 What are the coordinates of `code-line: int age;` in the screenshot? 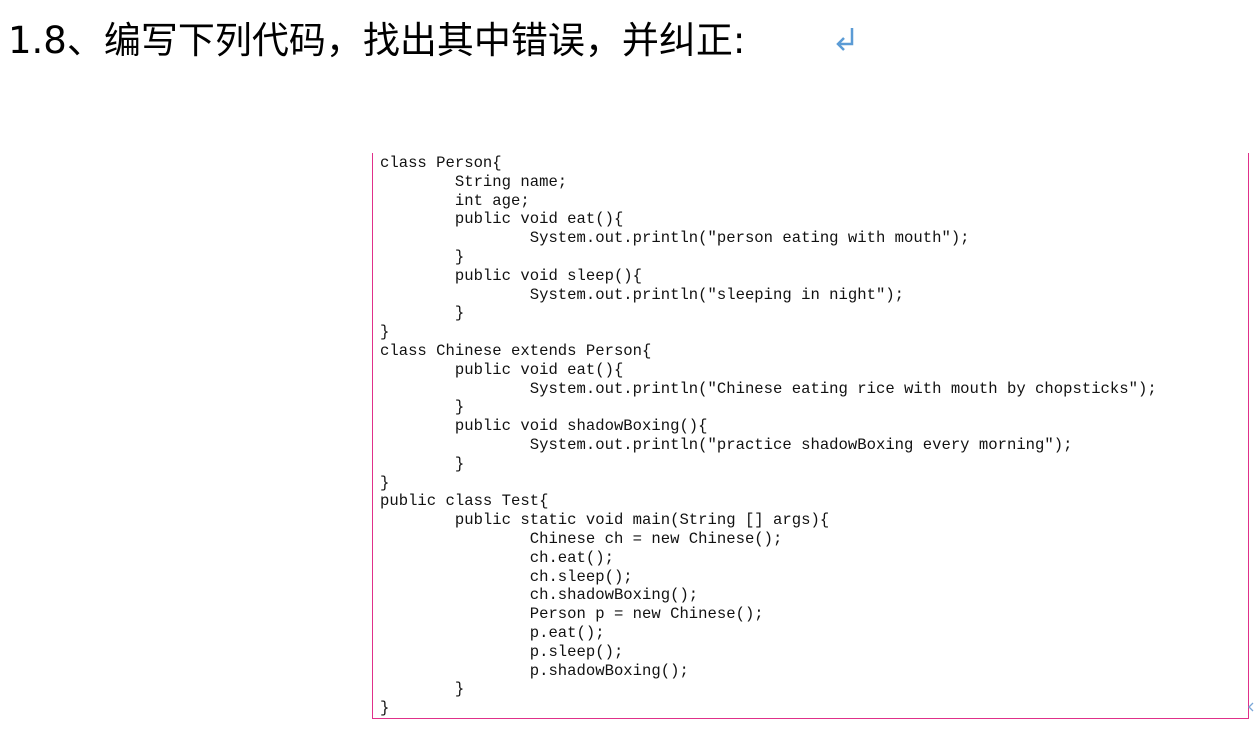 It's located at (455, 200).